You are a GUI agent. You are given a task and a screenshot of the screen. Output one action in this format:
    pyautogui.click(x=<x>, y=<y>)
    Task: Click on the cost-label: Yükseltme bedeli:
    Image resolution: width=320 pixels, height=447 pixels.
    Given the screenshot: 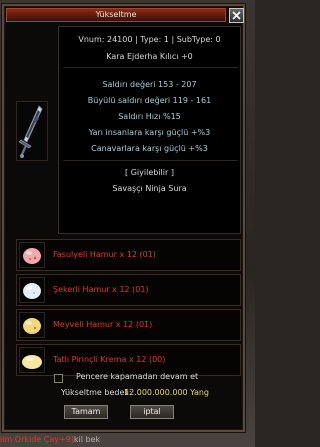 What is the action you would take?
    pyautogui.click(x=96, y=392)
    